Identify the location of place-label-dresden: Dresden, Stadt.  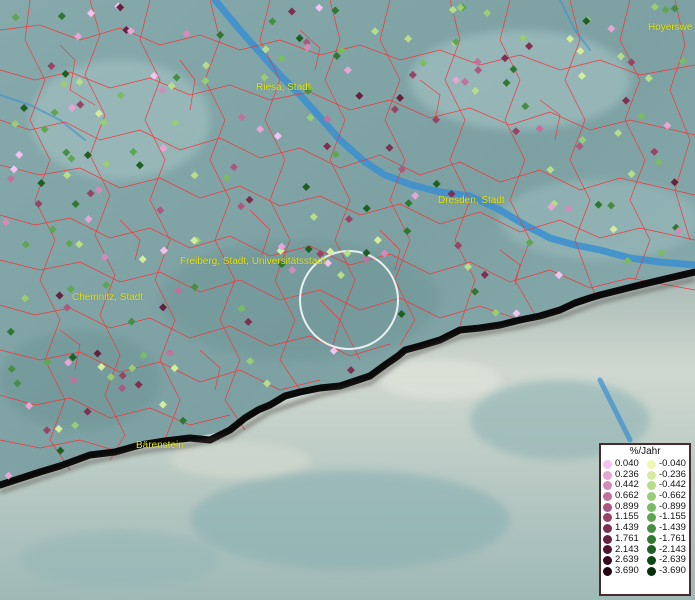
(471, 200).